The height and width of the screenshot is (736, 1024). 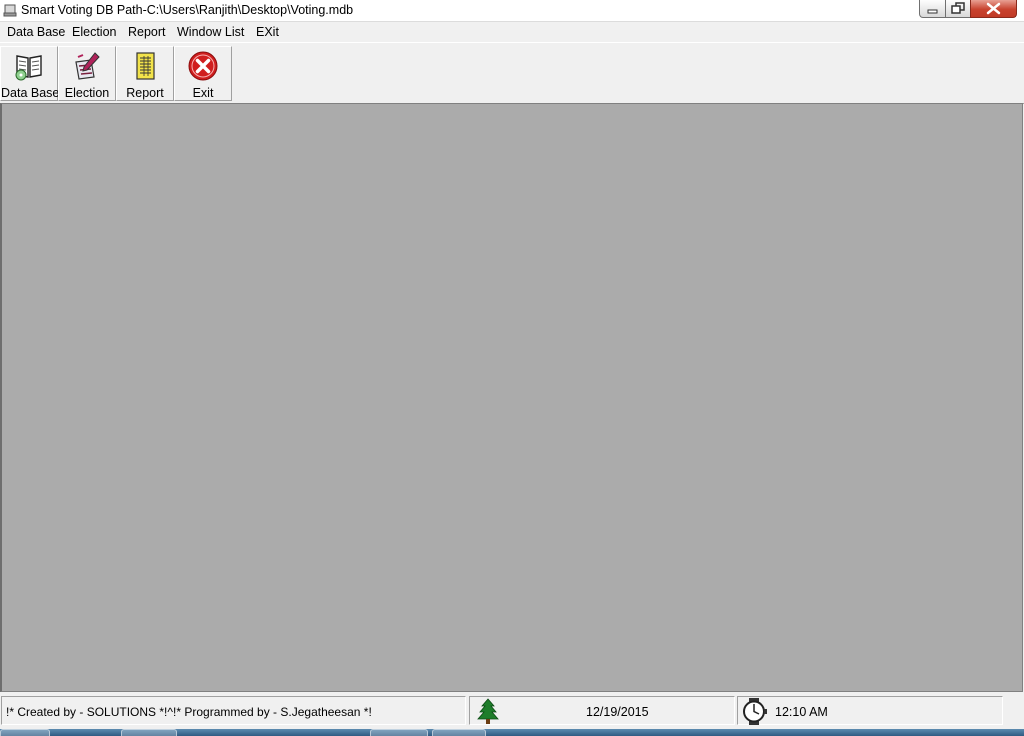 What do you see at coordinates (94, 32) in the screenshot?
I see `menu-election: Election` at bounding box center [94, 32].